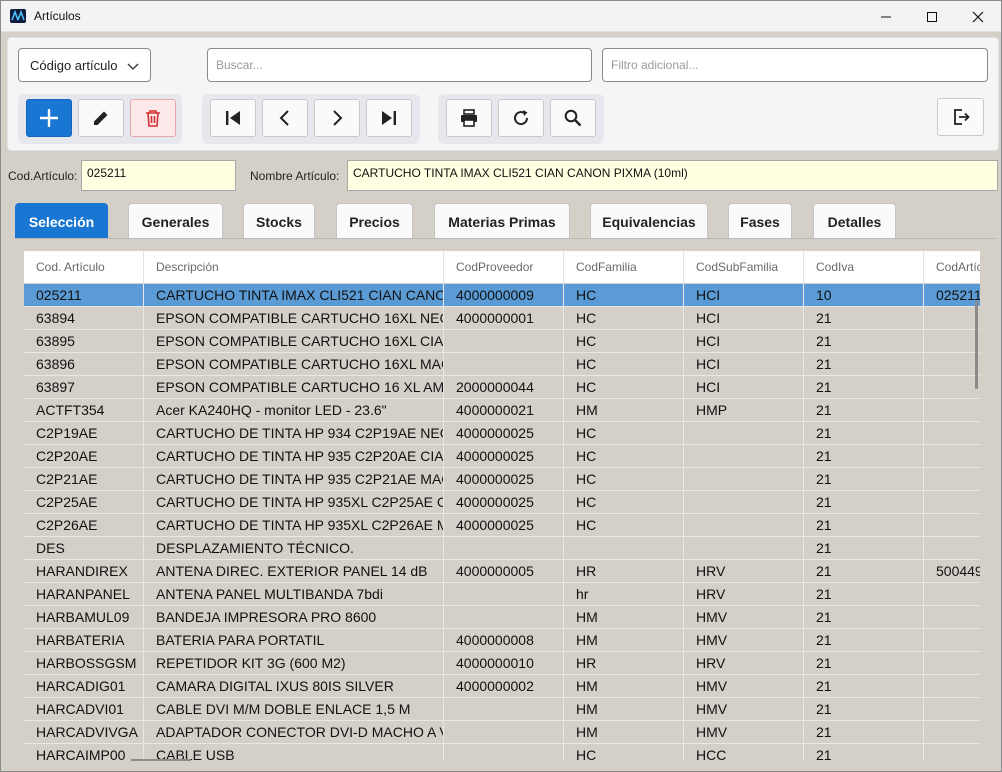  I want to click on table-cell: HR, so click(624, 663).